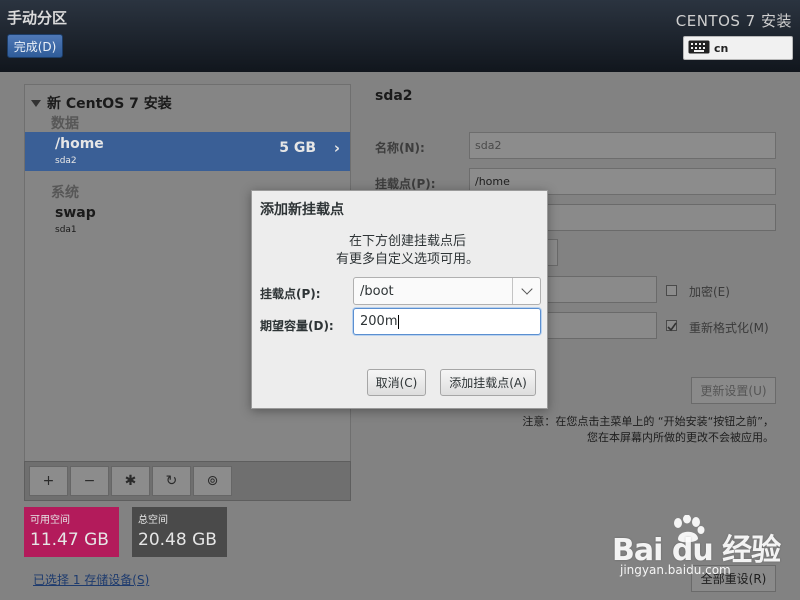 Image resolution: width=800 pixels, height=600 pixels. What do you see at coordinates (75, 213) in the screenshot?
I see `partition-name: swap` at bounding box center [75, 213].